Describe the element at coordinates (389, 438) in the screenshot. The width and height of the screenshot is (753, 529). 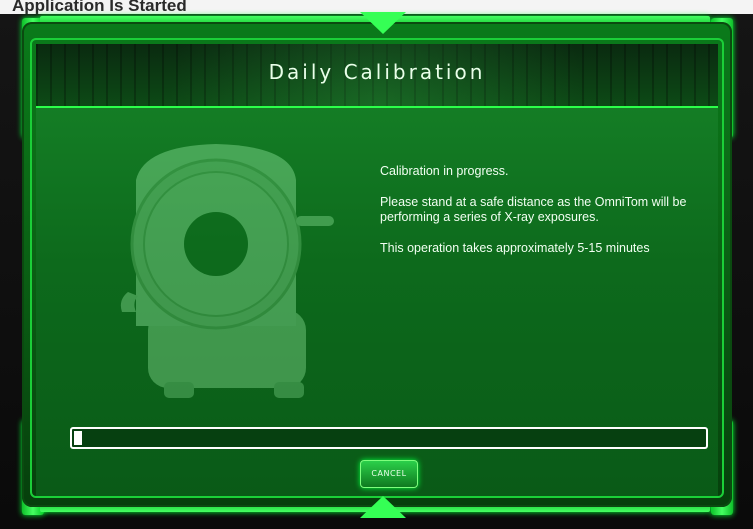
I see `progress-bar` at that location.